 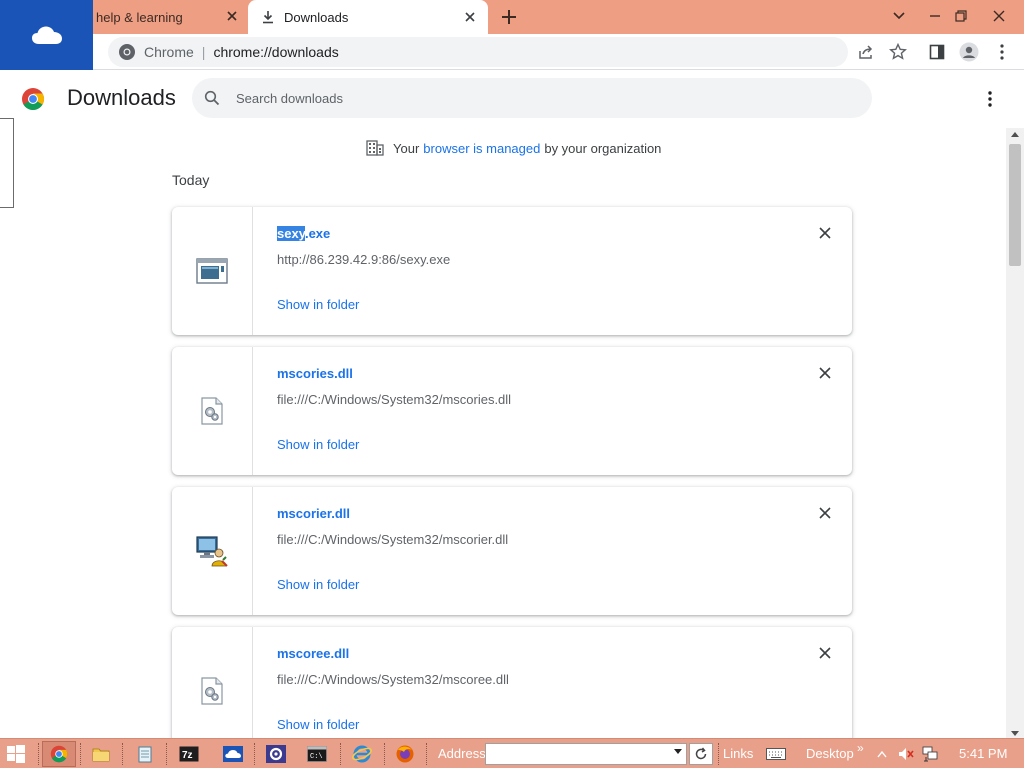 I want to click on file-url: file:///C:/Windows/System32/mscorier.dll, so click(x=393, y=539).